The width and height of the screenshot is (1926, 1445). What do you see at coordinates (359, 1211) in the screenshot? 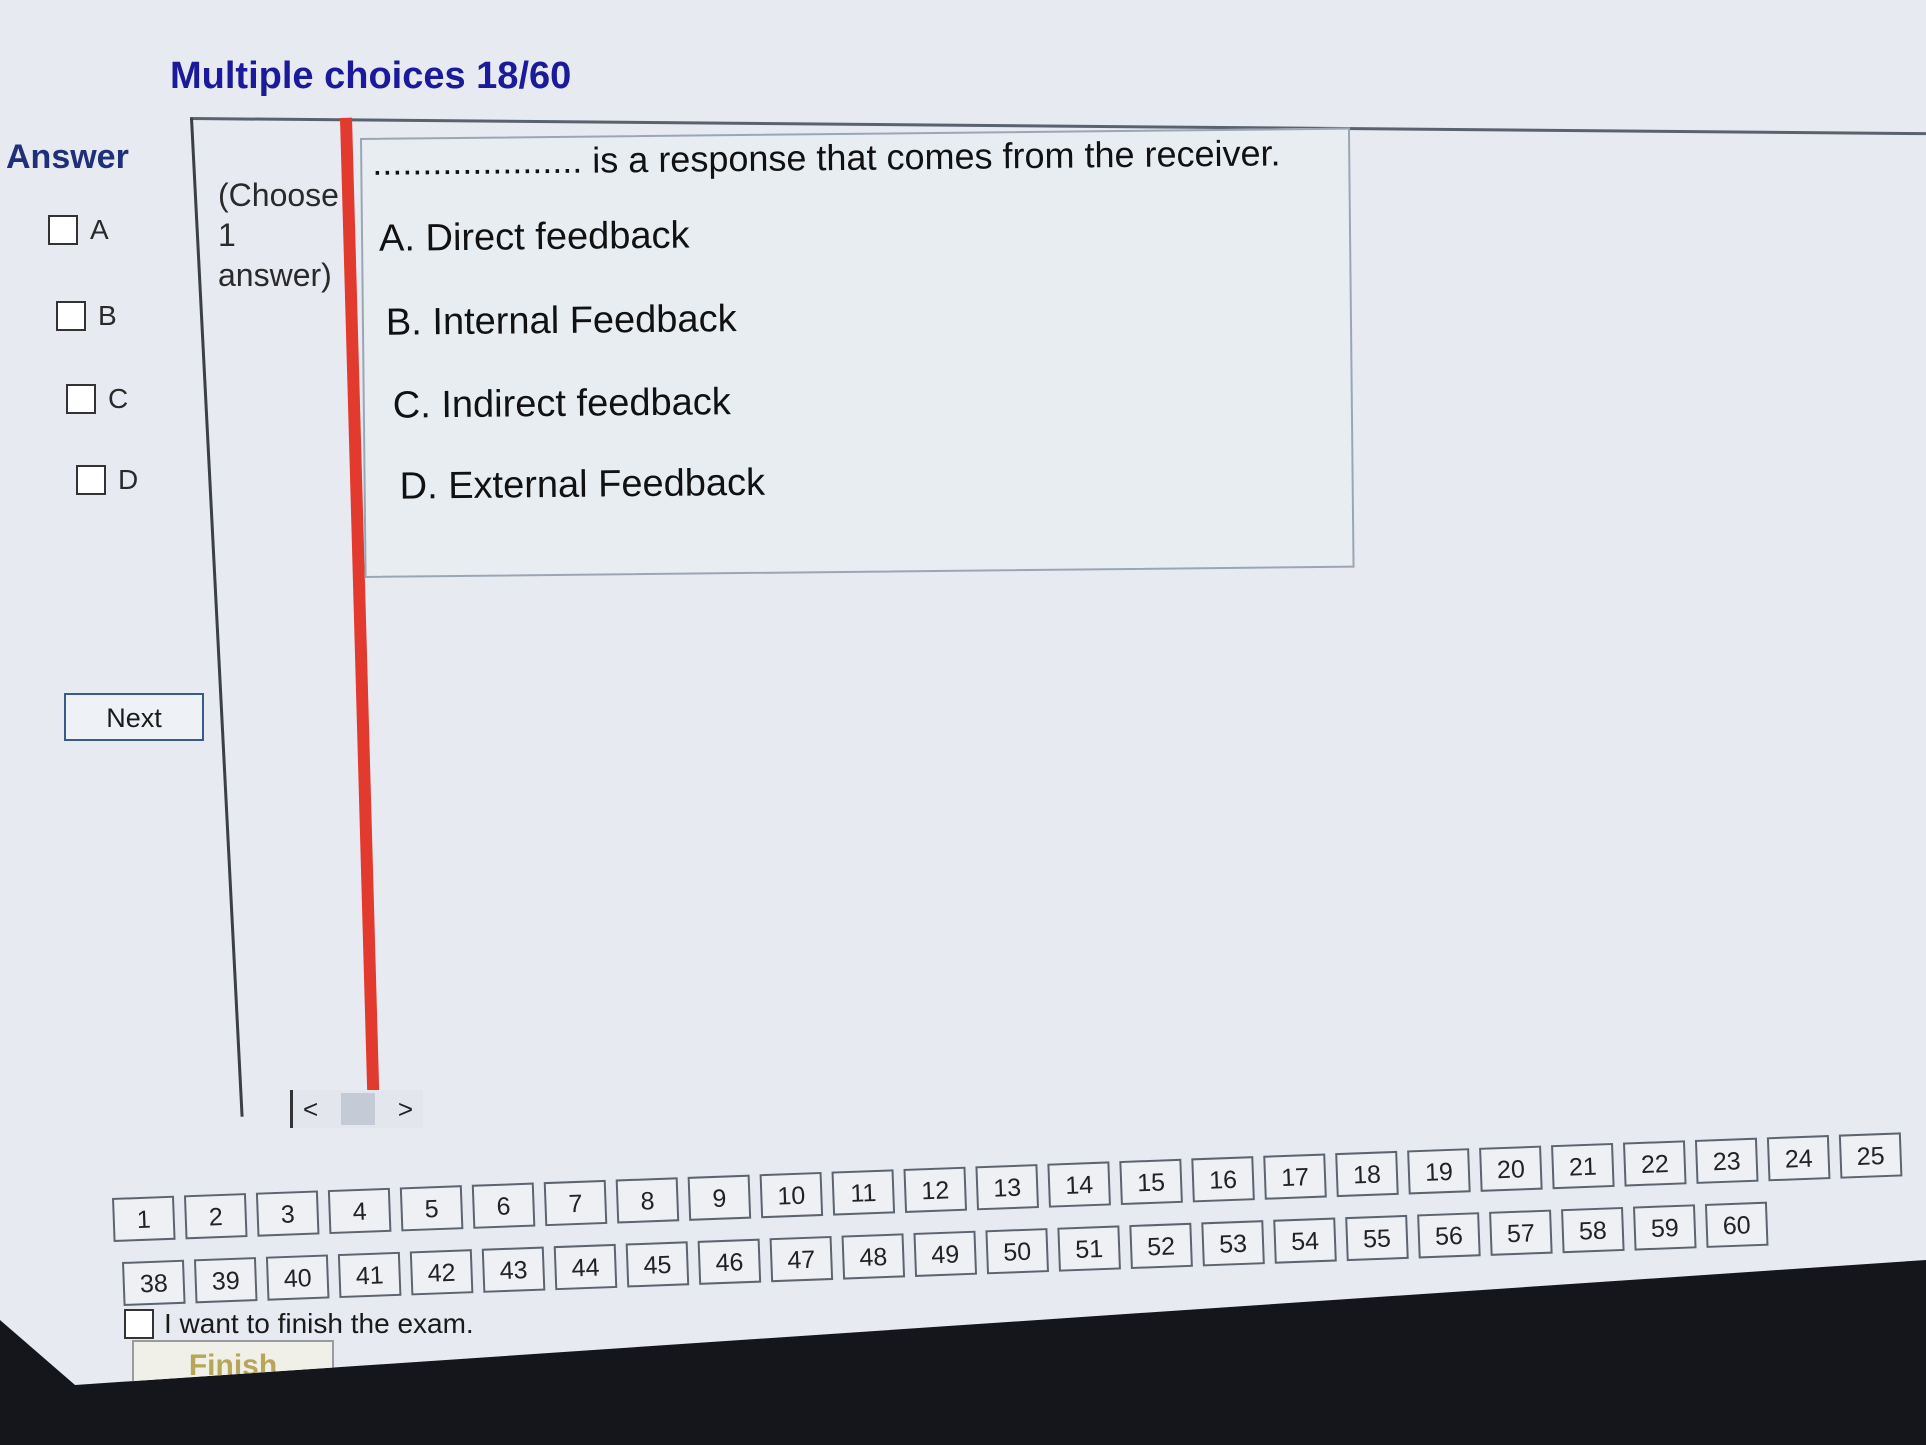
I see `question-nav-button: 4` at bounding box center [359, 1211].